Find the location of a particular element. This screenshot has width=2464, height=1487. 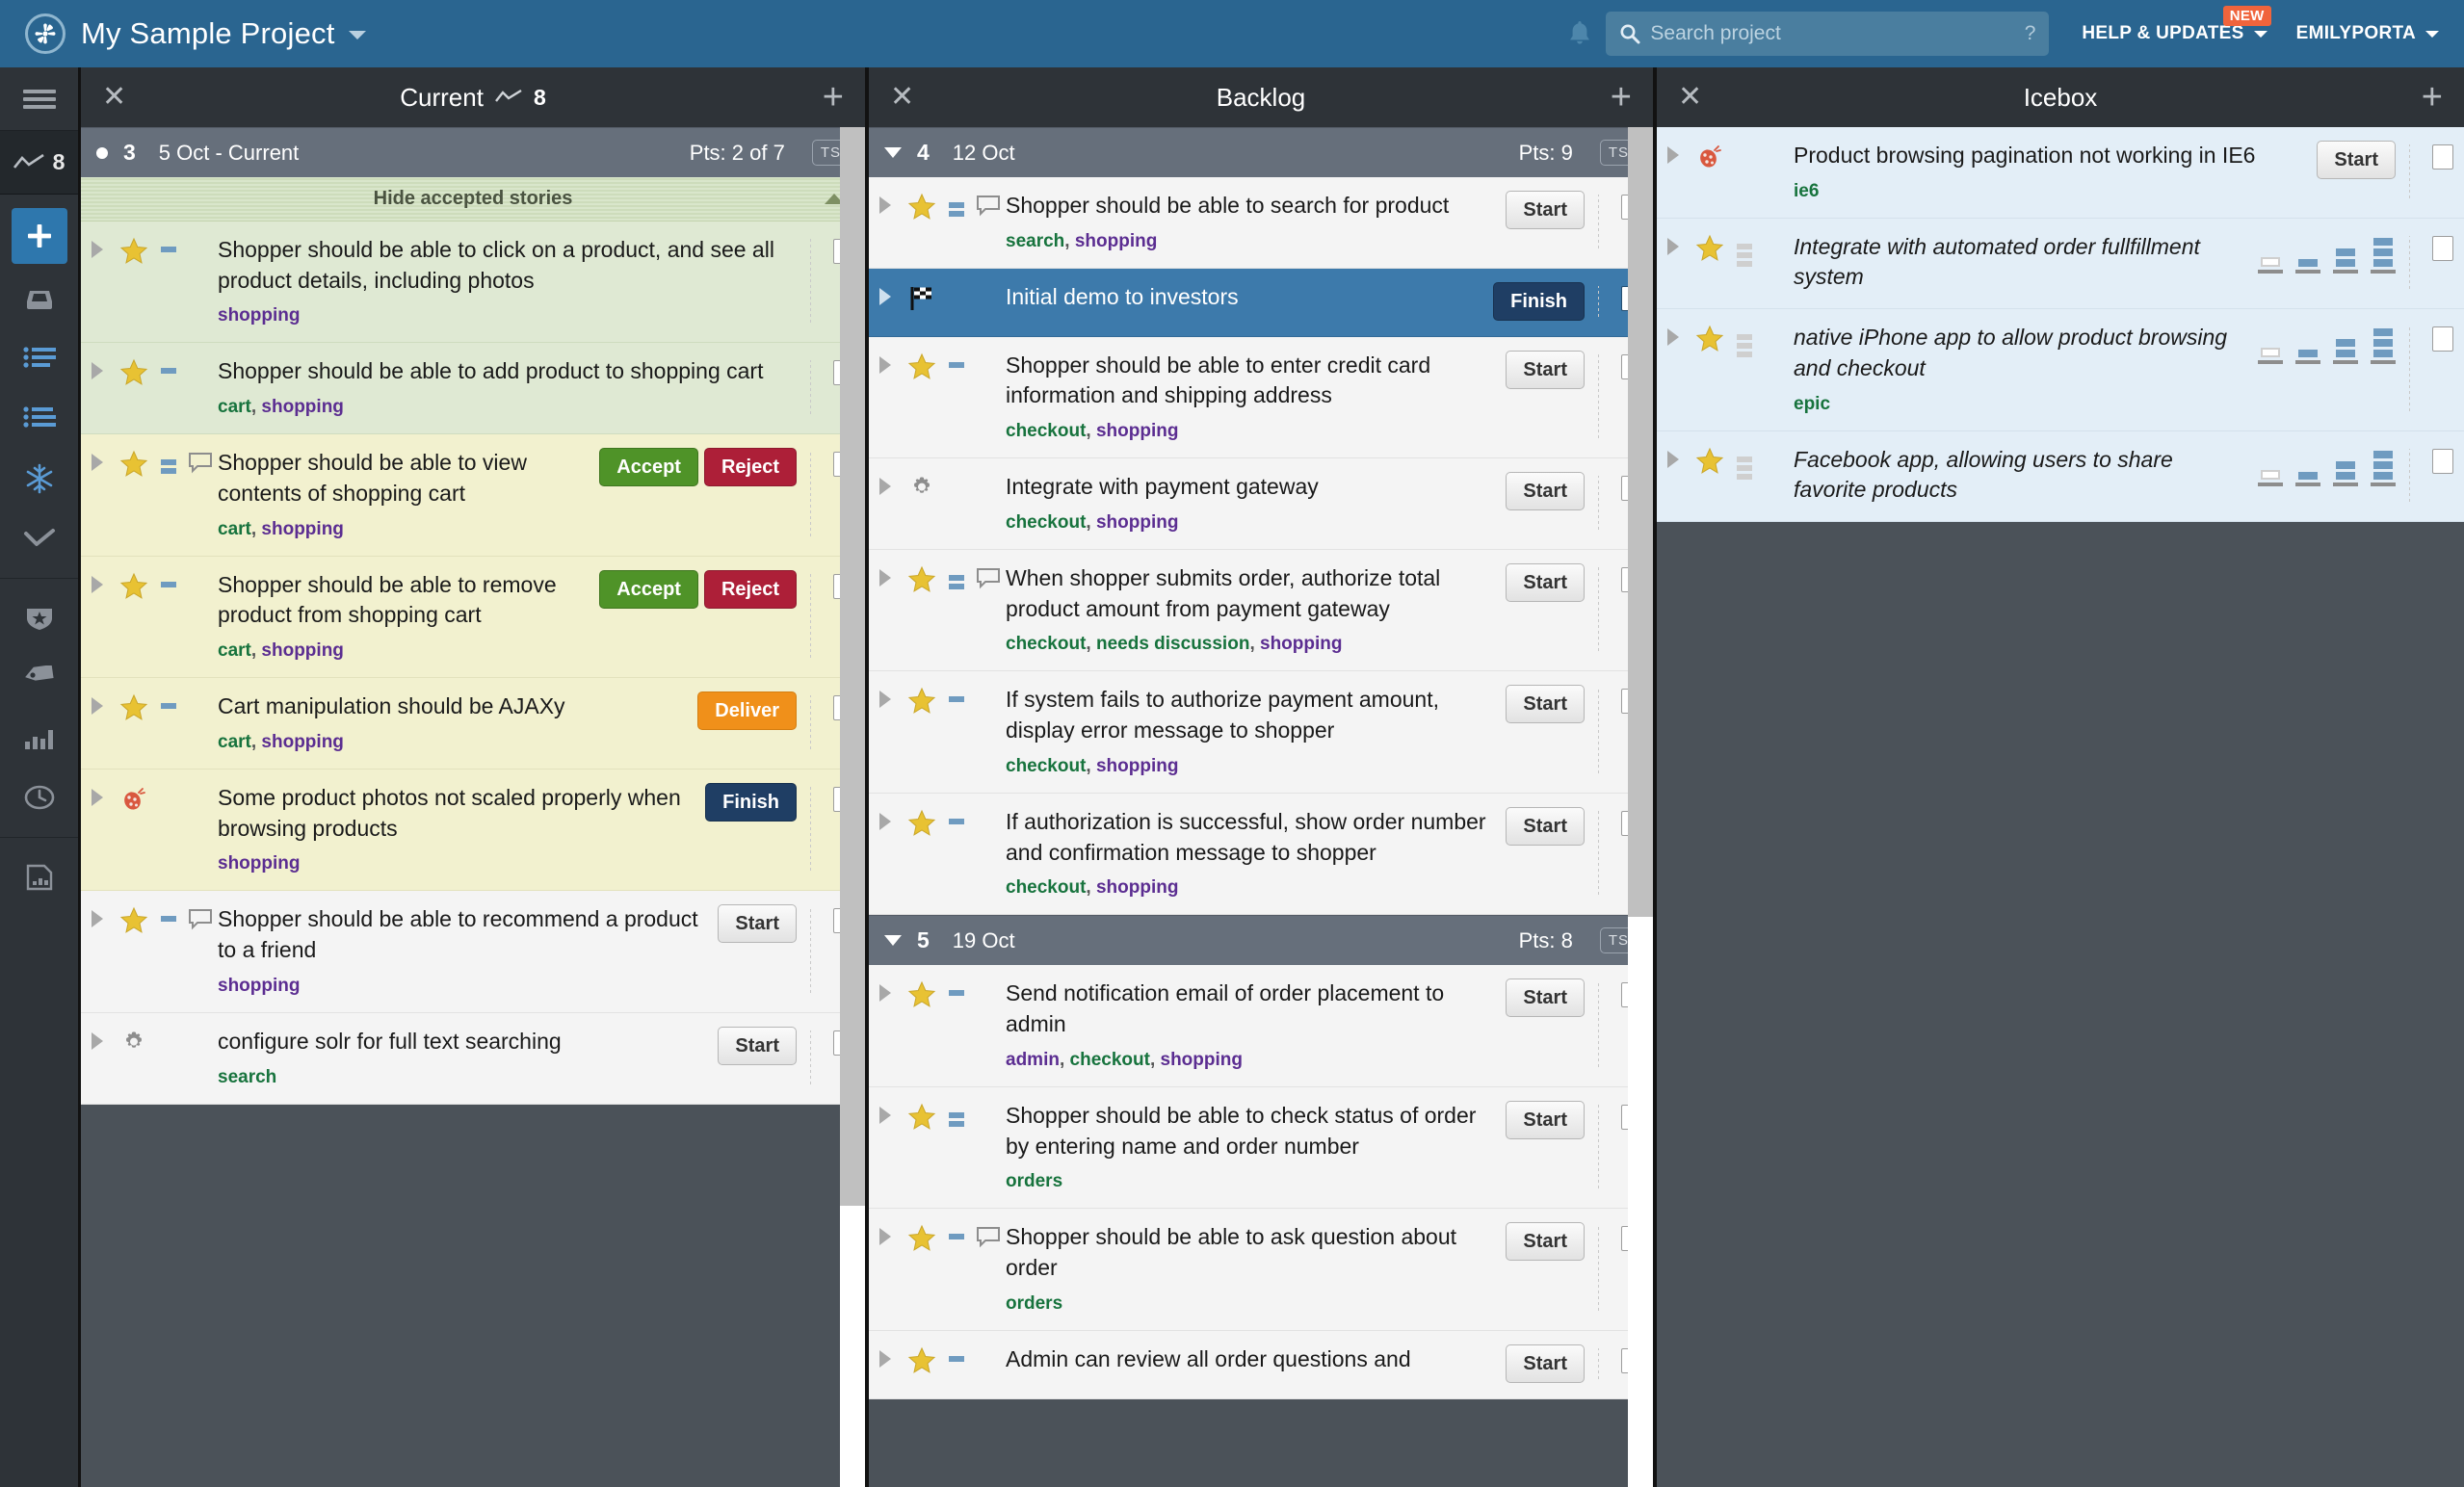

story-title: Cart manipulation should be AJAXy is located at coordinates (449, 706).